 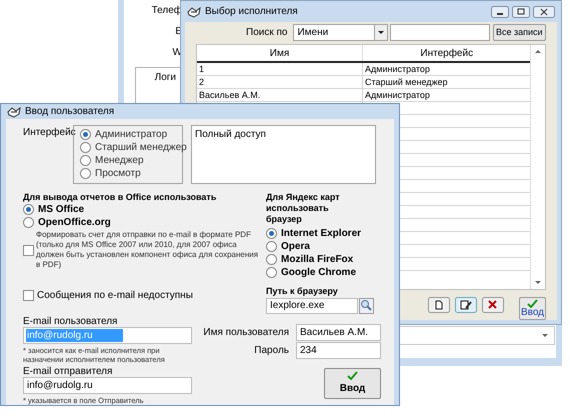 I want to click on radio-label: MS Office, so click(x=61, y=210).